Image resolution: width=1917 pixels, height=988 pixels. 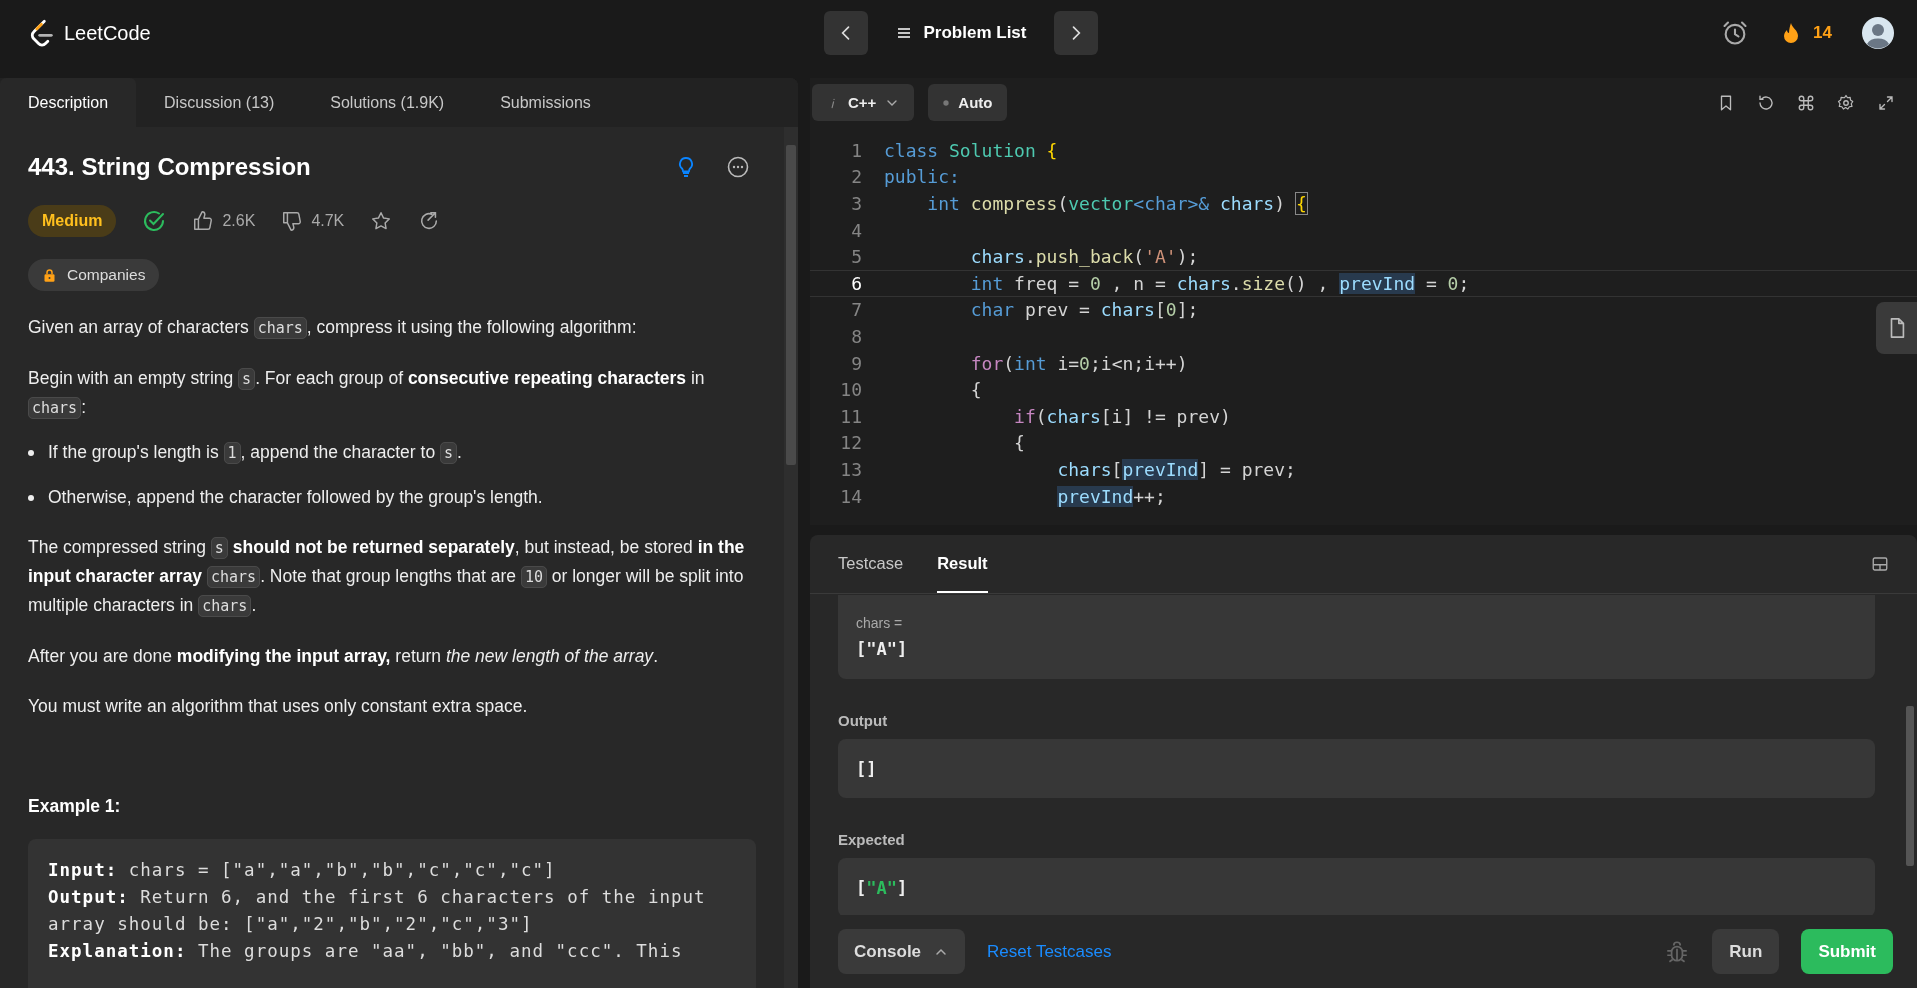 I want to click on code-line: class Solution {, so click(x=971, y=150).